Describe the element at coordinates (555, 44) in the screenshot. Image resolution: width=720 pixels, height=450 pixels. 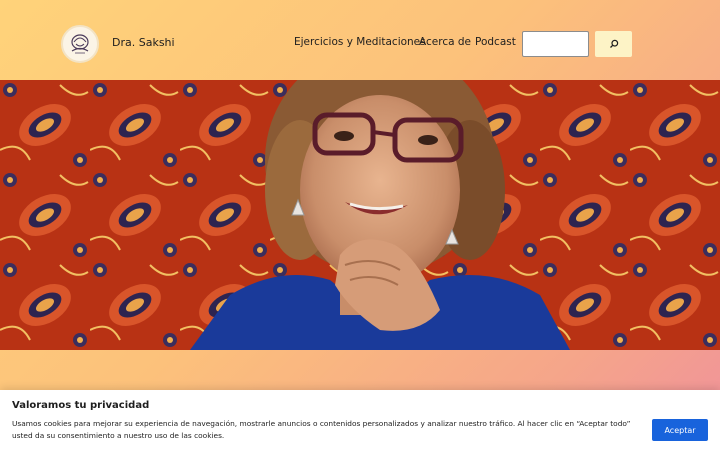
I see `search-input` at that location.